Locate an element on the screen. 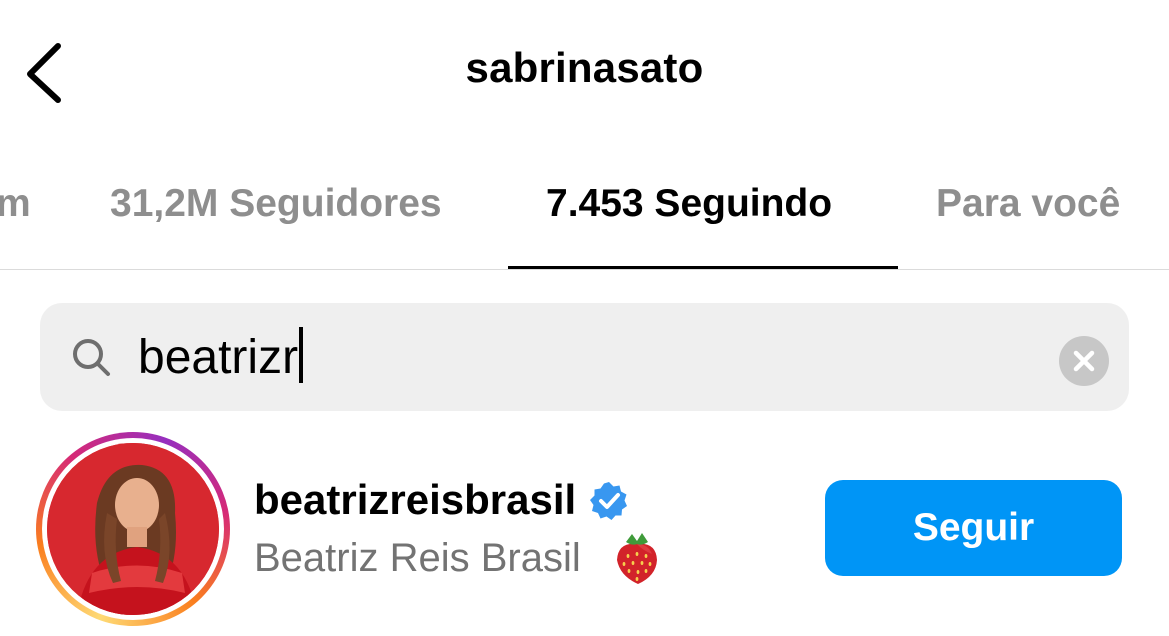 The height and width of the screenshot is (636, 1169). verified-badge-icon is located at coordinates (608, 501).